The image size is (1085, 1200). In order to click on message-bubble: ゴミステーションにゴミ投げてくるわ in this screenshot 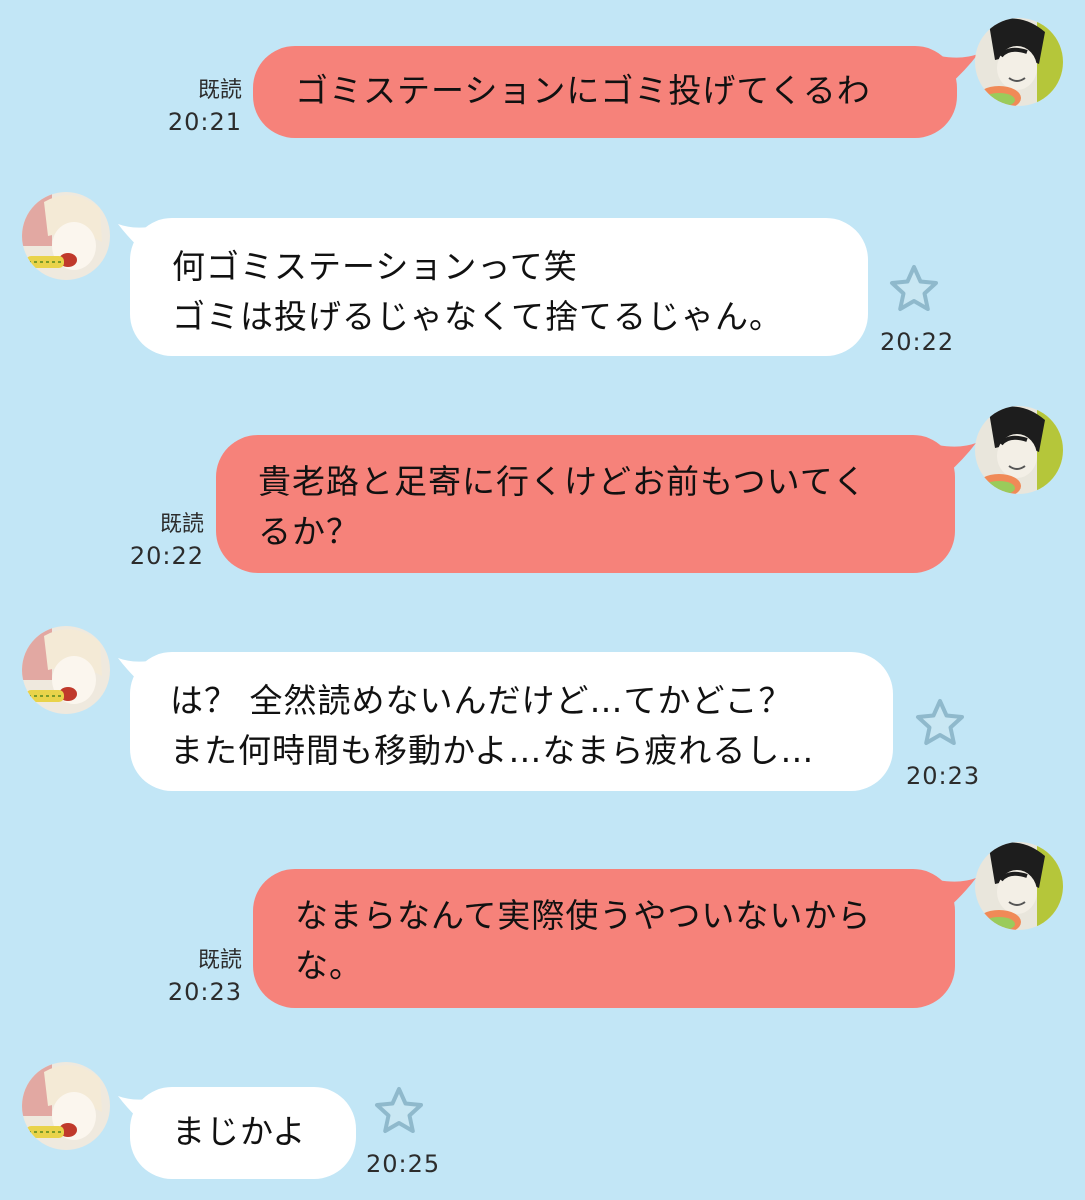, I will do `click(605, 92)`.